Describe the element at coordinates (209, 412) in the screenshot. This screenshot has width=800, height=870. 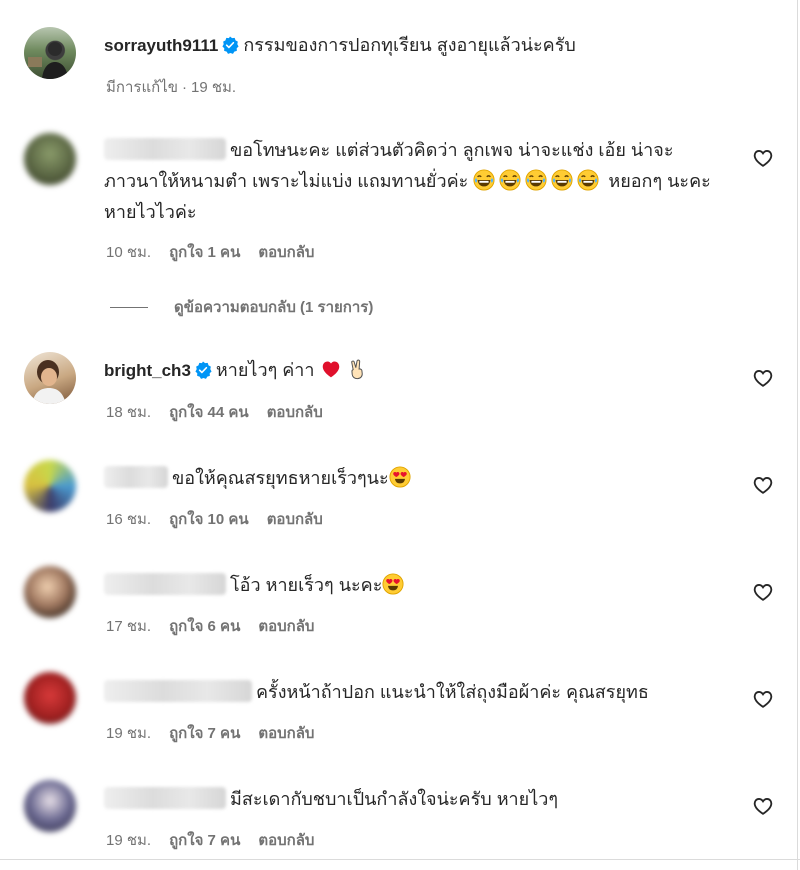
I see `likes-count: ถูกใจ 44 คน` at that location.